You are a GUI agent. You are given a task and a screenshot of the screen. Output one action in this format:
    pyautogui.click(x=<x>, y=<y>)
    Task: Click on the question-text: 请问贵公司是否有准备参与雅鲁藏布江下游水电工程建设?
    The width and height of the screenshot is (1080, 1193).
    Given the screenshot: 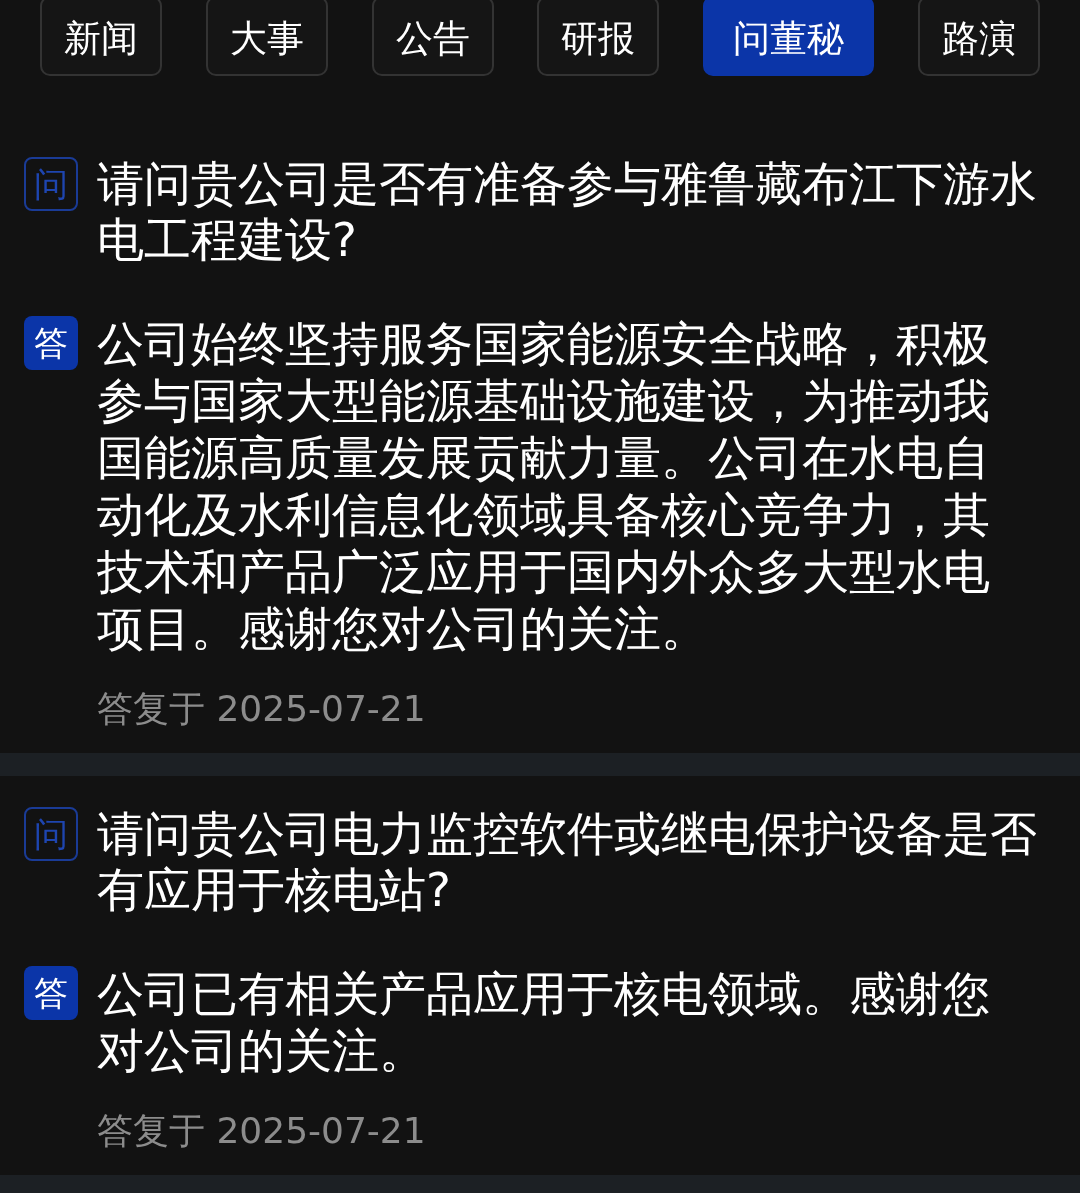 What is the action you would take?
    pyautogui.click(x=567, y=212)
    